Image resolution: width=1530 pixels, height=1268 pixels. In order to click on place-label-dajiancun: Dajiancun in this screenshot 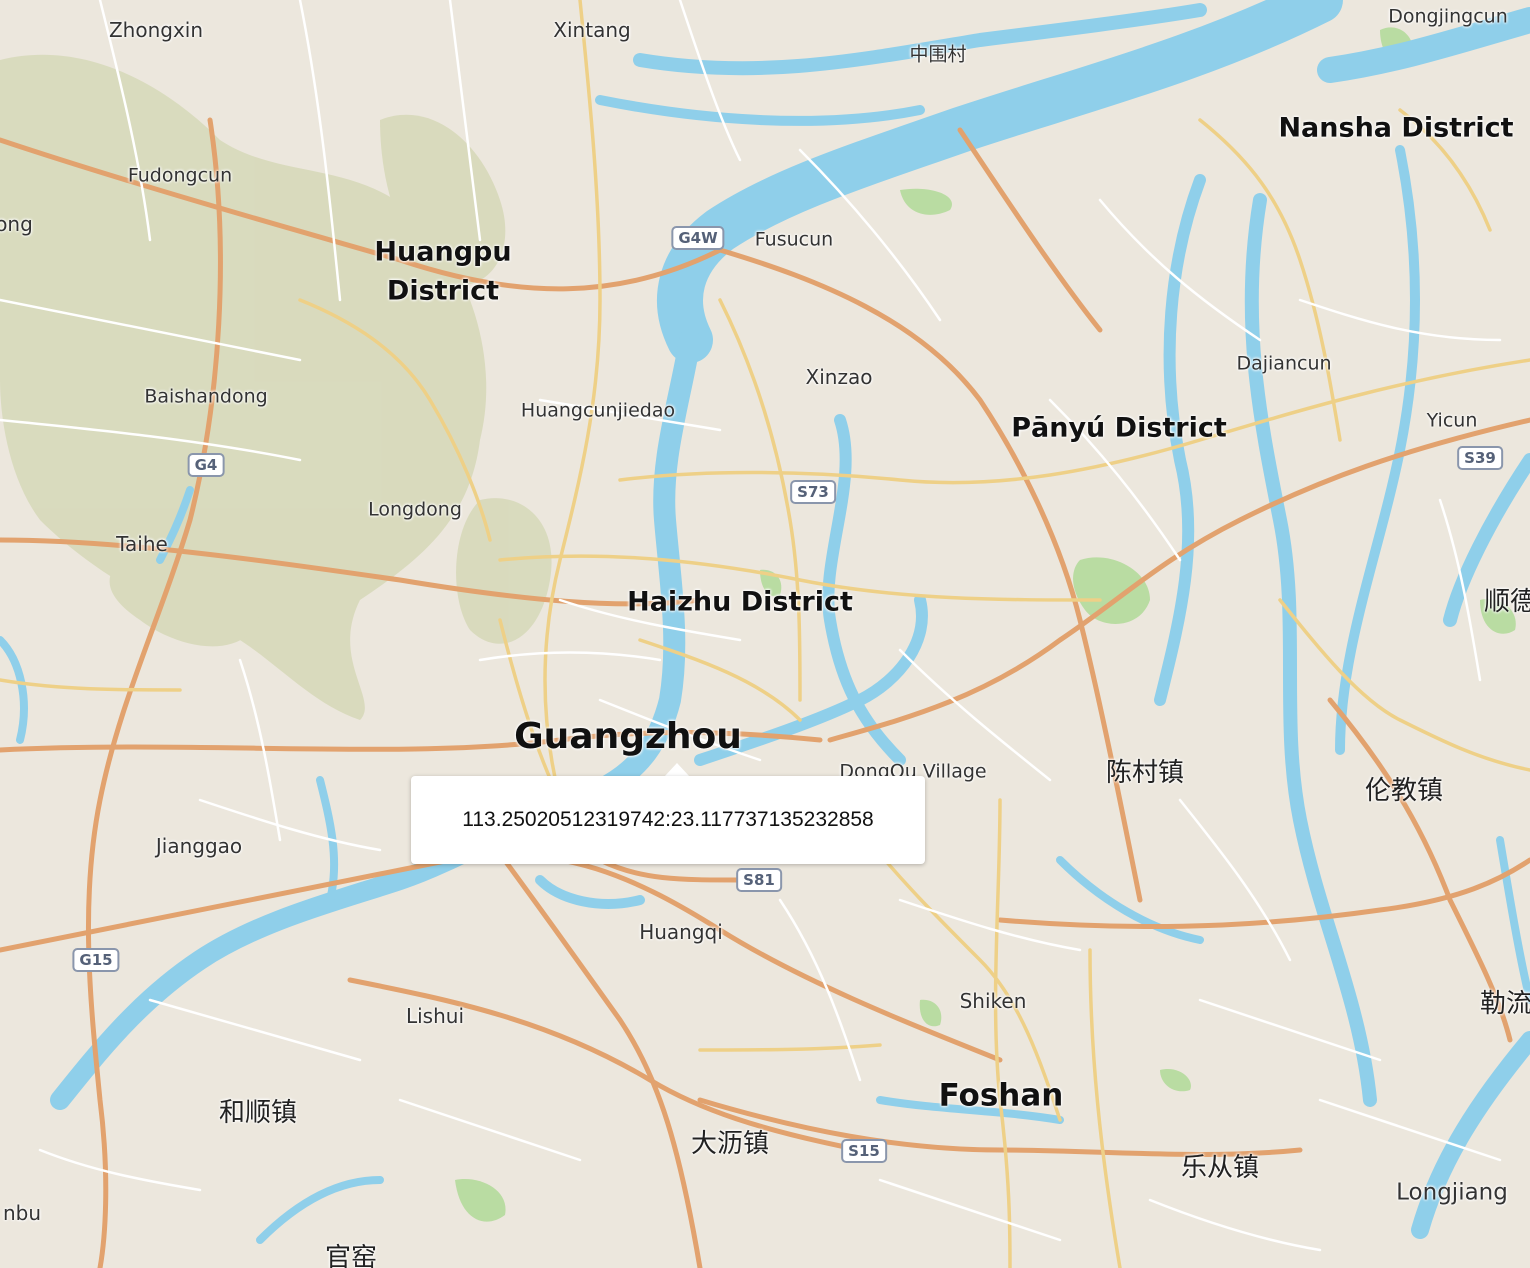, I will do `click(1284, 363)`.